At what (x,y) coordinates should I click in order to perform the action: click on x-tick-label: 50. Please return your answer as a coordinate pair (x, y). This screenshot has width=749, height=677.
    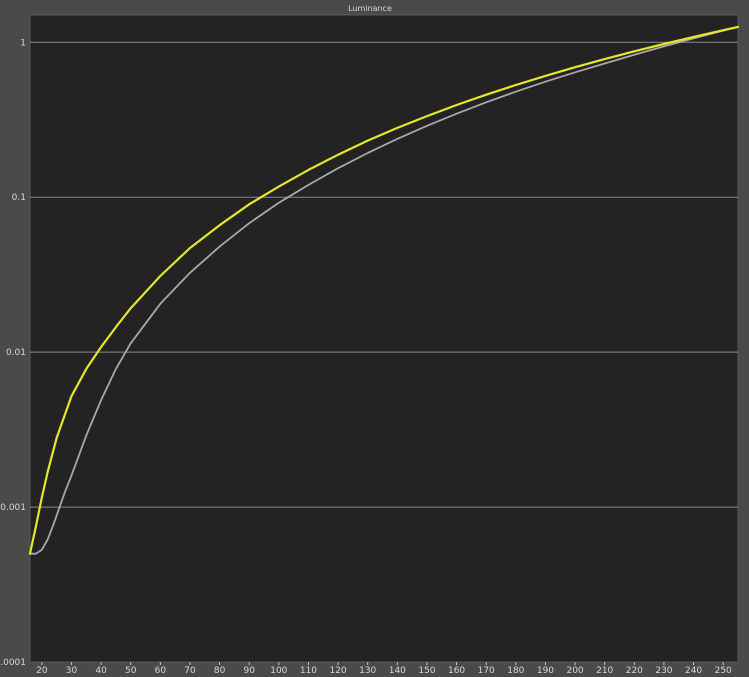
    Looking at the image, I should click on (131, 671).